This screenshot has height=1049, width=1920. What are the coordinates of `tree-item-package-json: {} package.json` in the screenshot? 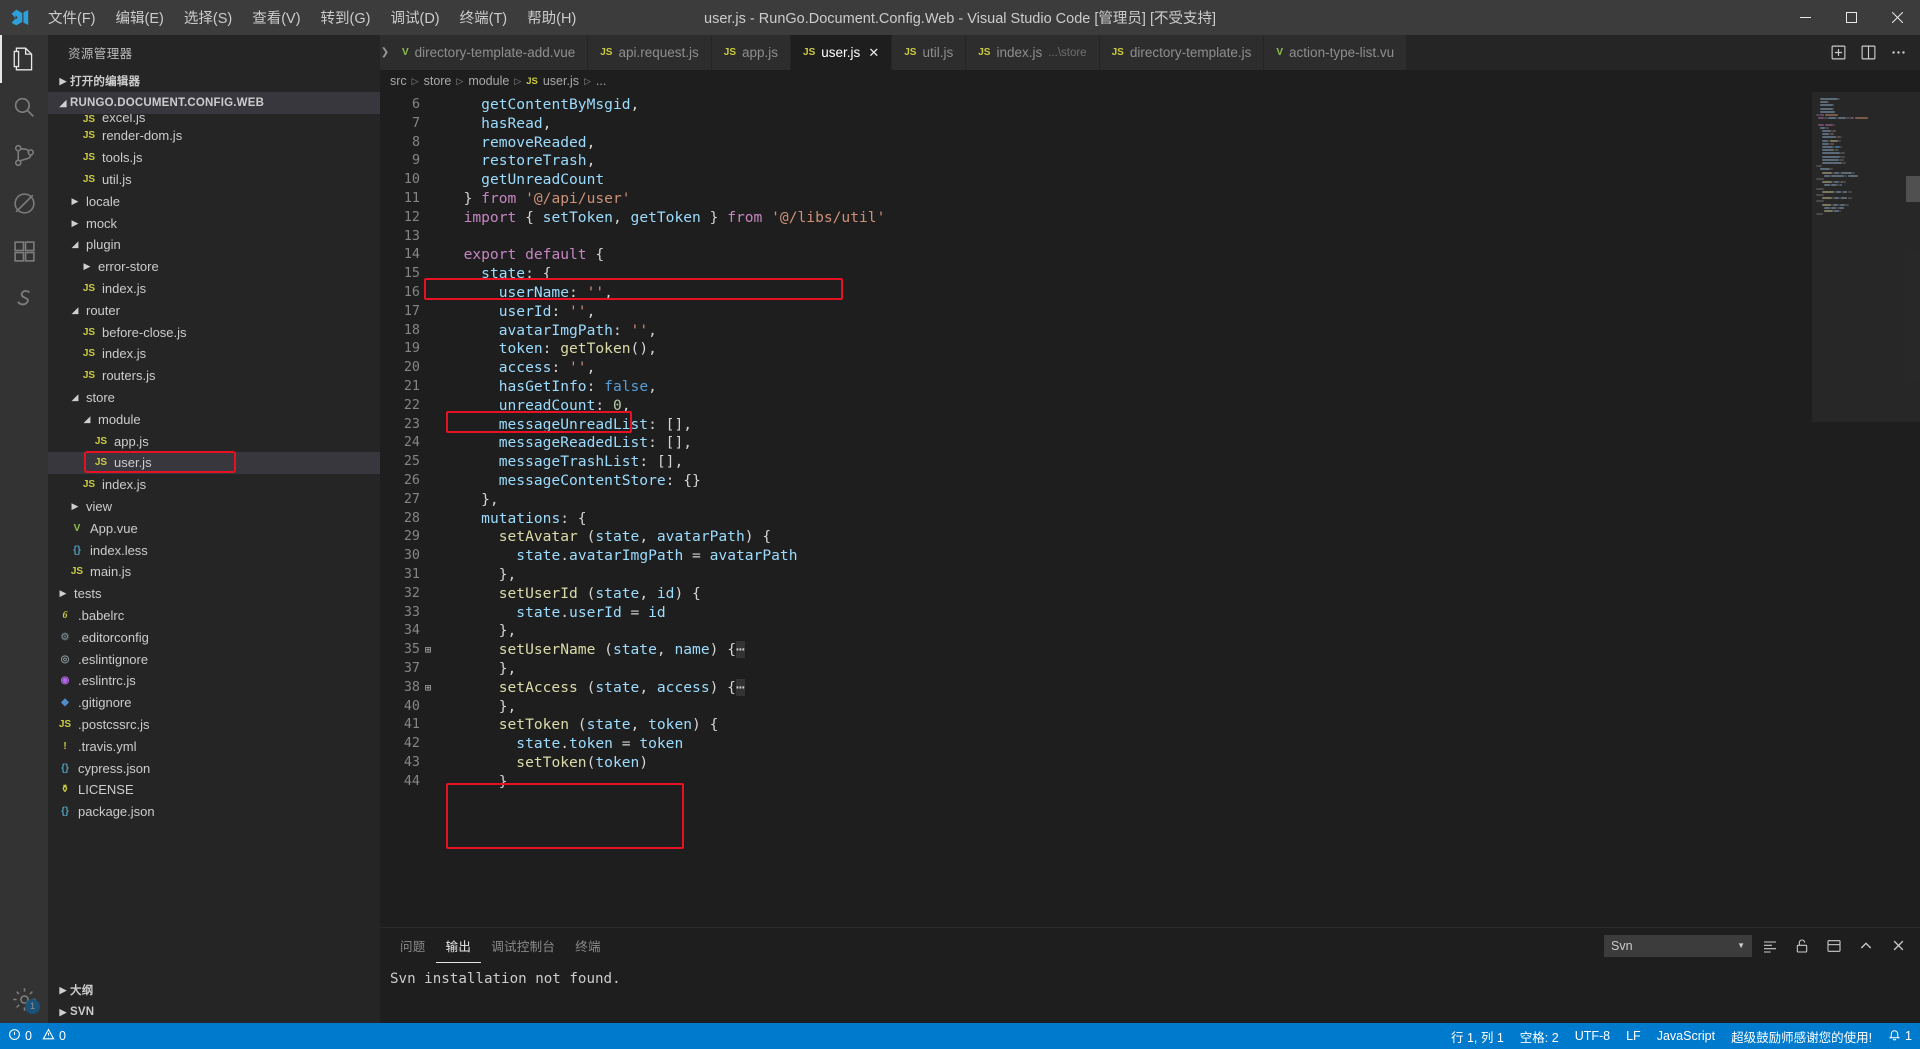 It's located at (214, 812).